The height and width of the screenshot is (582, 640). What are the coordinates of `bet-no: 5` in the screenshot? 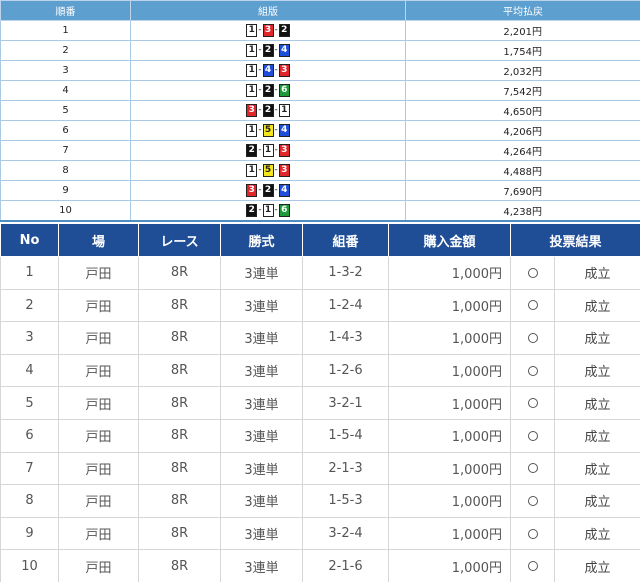 It's located at (29, 403).